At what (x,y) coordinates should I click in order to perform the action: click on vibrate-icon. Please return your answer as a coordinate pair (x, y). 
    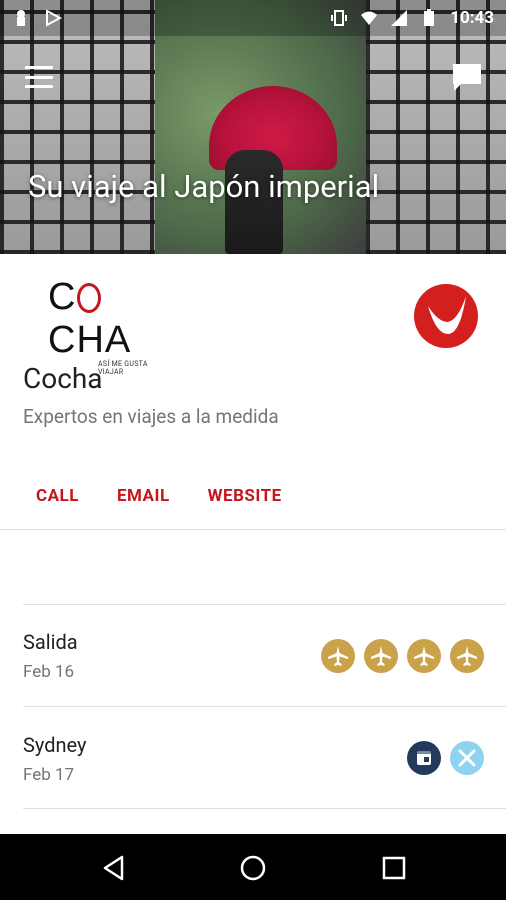
    Looking at the image, I should click on (339, 18).